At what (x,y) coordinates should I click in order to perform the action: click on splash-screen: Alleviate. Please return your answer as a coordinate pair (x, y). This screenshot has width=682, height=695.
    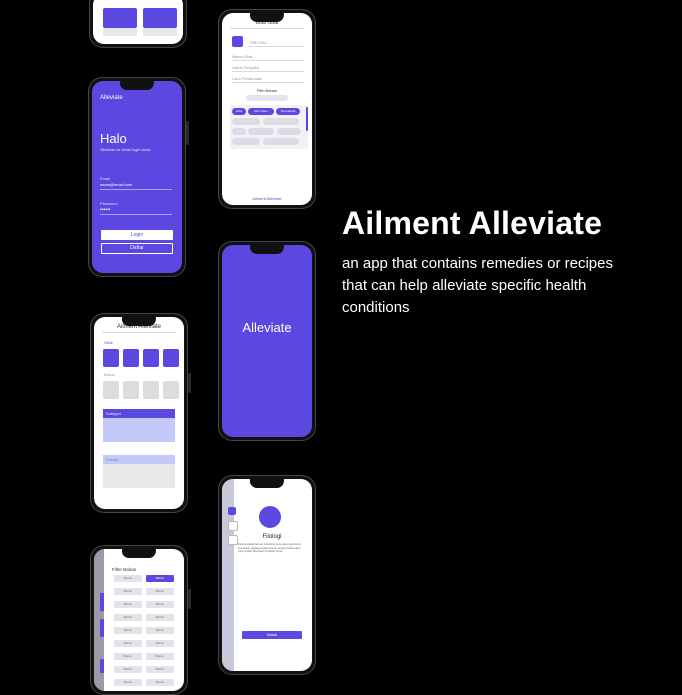
    Looking at the image, I should click on (267, 341).